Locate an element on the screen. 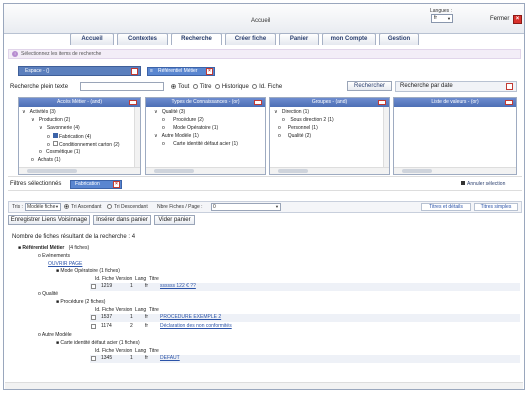 This screenshot has width=529, height=394. table-row: 1345 1 fr DEFAUT is located at coordinates (305, 359).